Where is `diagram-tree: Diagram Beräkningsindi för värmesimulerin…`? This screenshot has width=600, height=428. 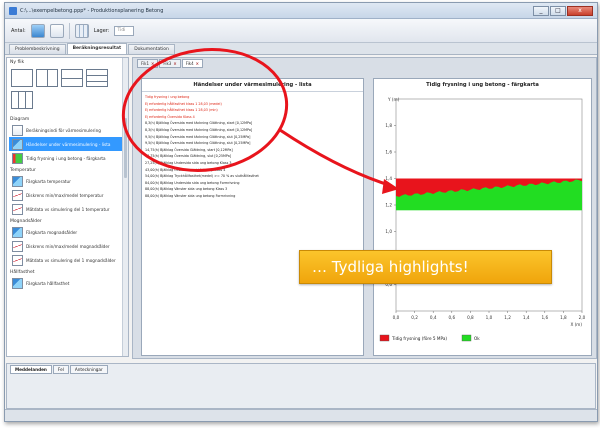
diagram-tree: Diagram Beräkningsindi för värmesimulerin… is located at coordinates (67, 202).